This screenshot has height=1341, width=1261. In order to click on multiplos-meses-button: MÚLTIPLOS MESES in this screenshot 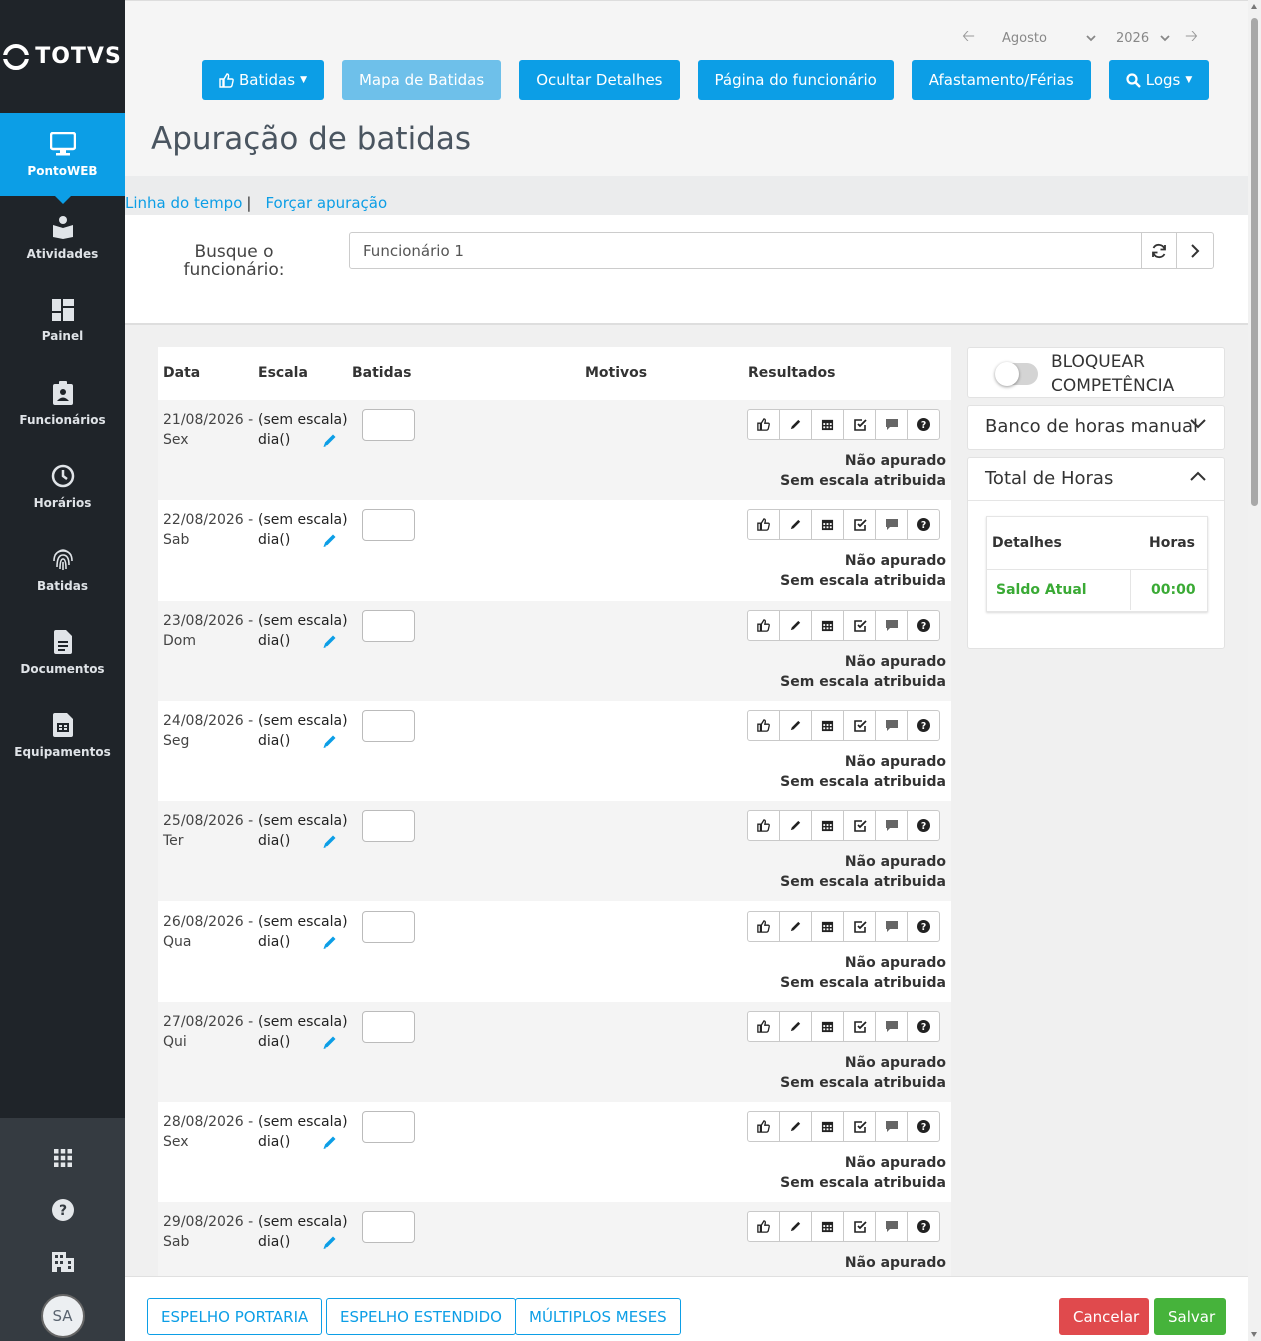, I will do `click(598, 1316)`.